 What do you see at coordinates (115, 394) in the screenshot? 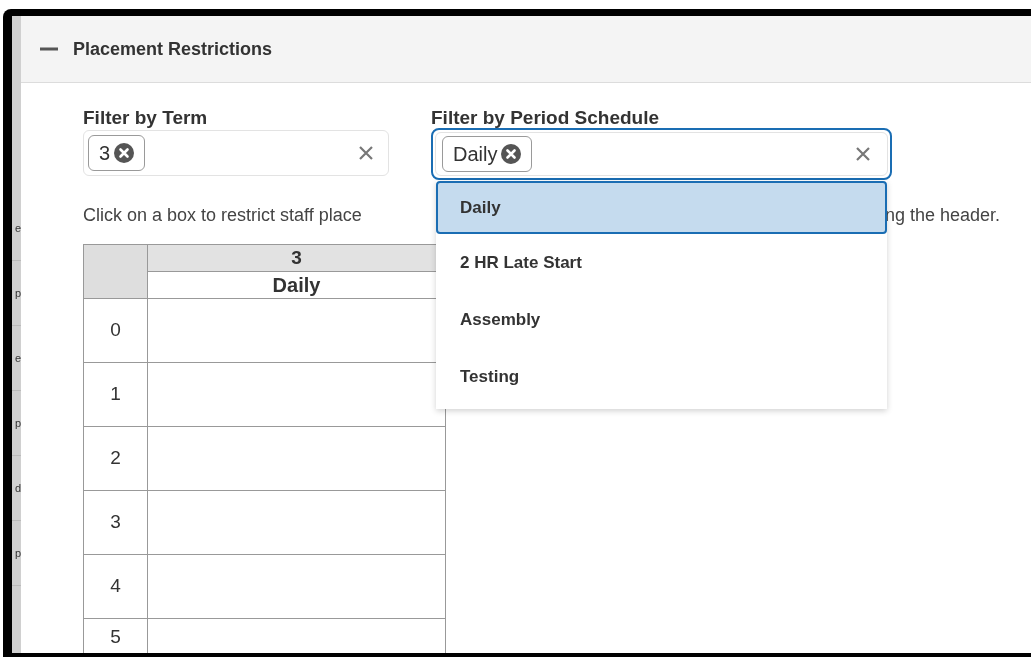
I see `row-header: 1` at bounding box center [115, 394].